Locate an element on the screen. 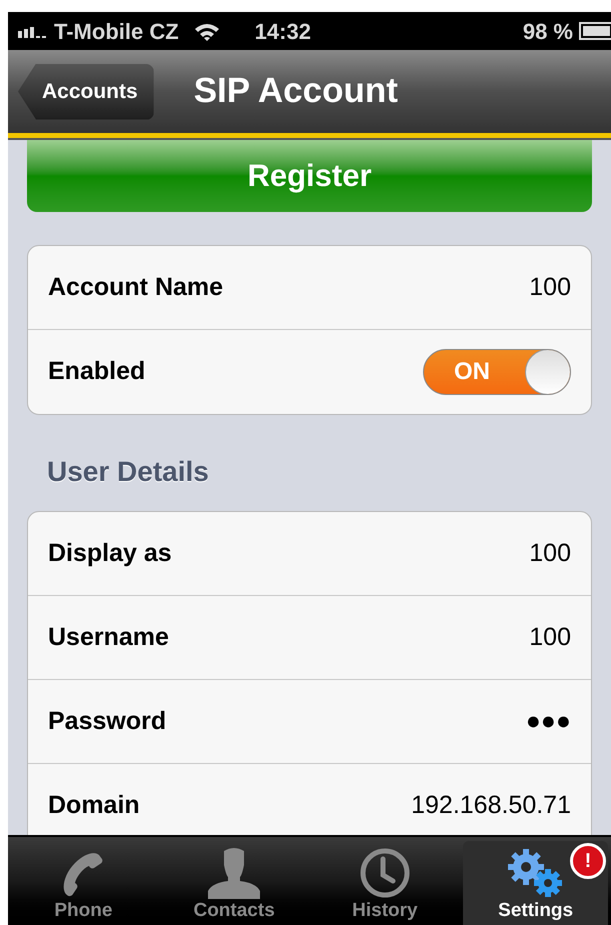 This screenshot has width=611, height=925. clock-time: 14:32 is located at coordinates (282, 32).